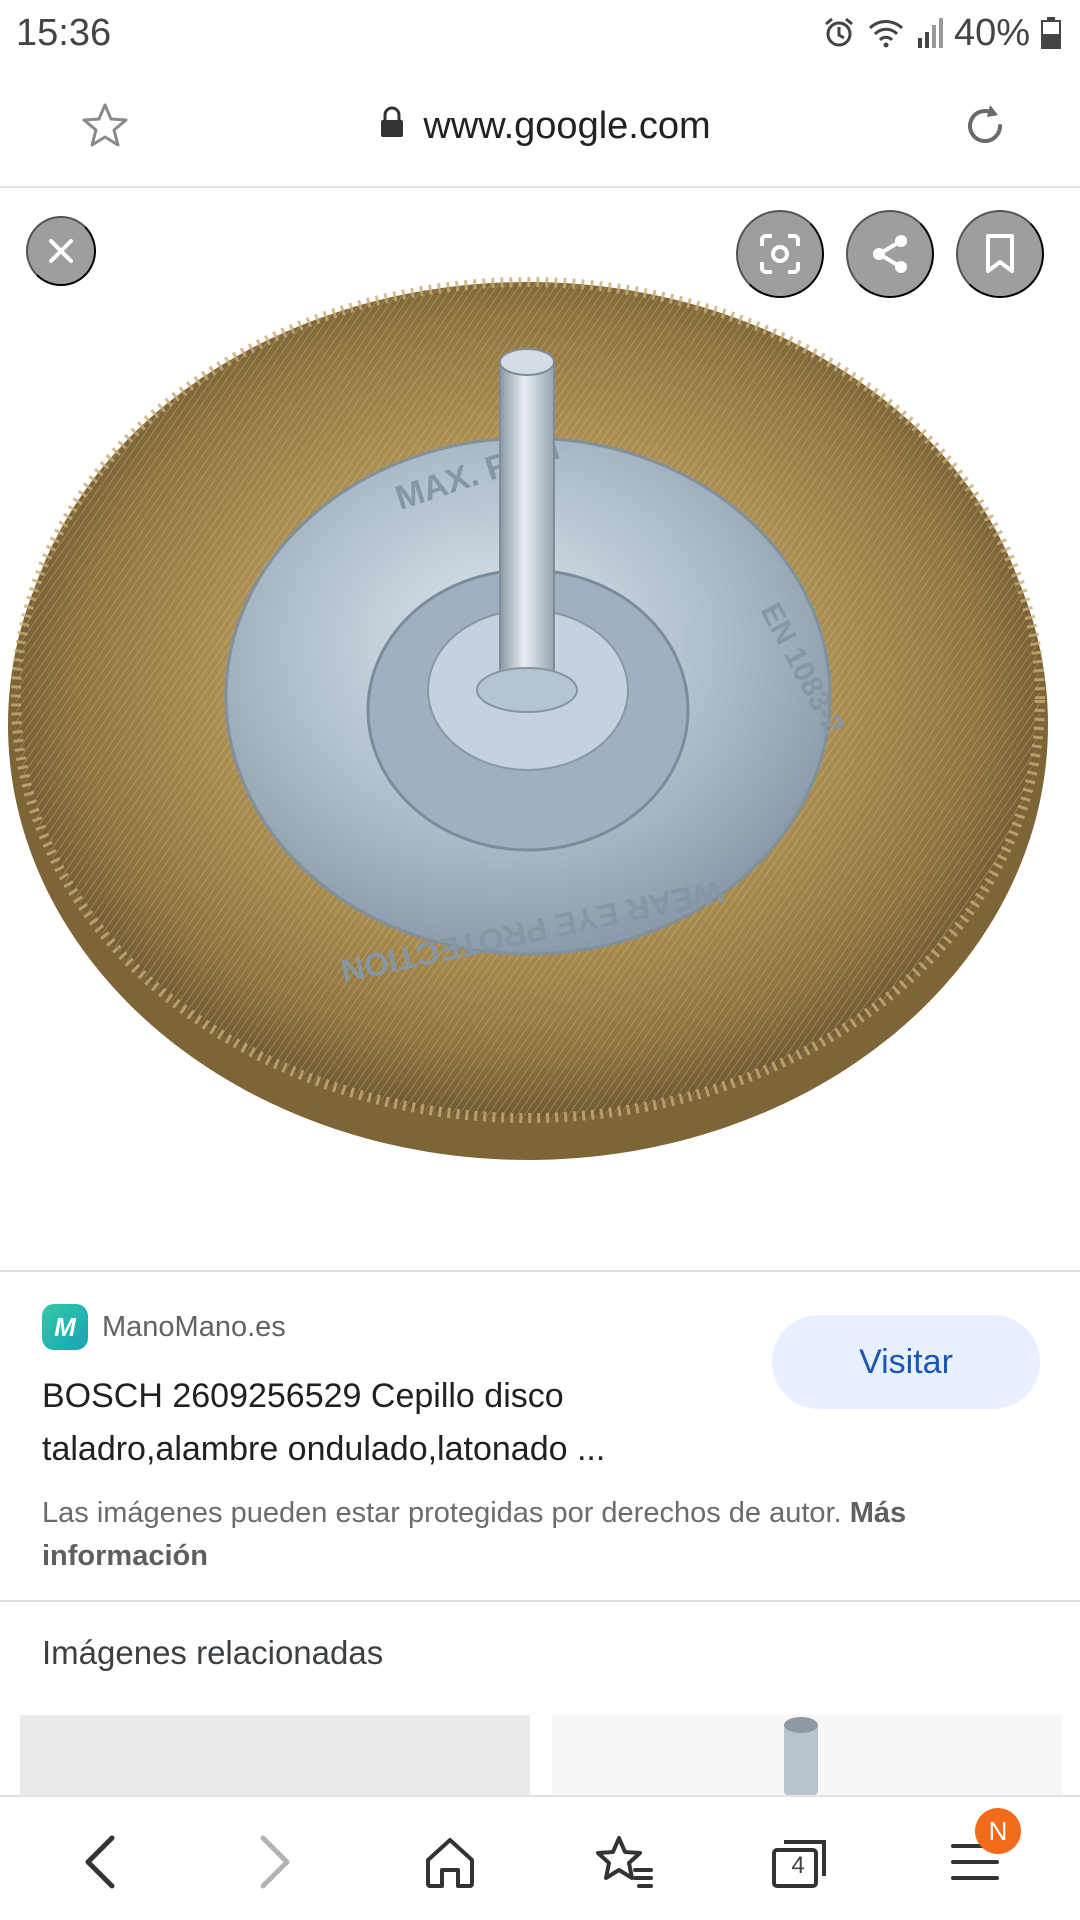  What do you see at coordinates (65, 1327) in the screenshot?
I see `source-logo: M` at bounding box center [65, 1327].